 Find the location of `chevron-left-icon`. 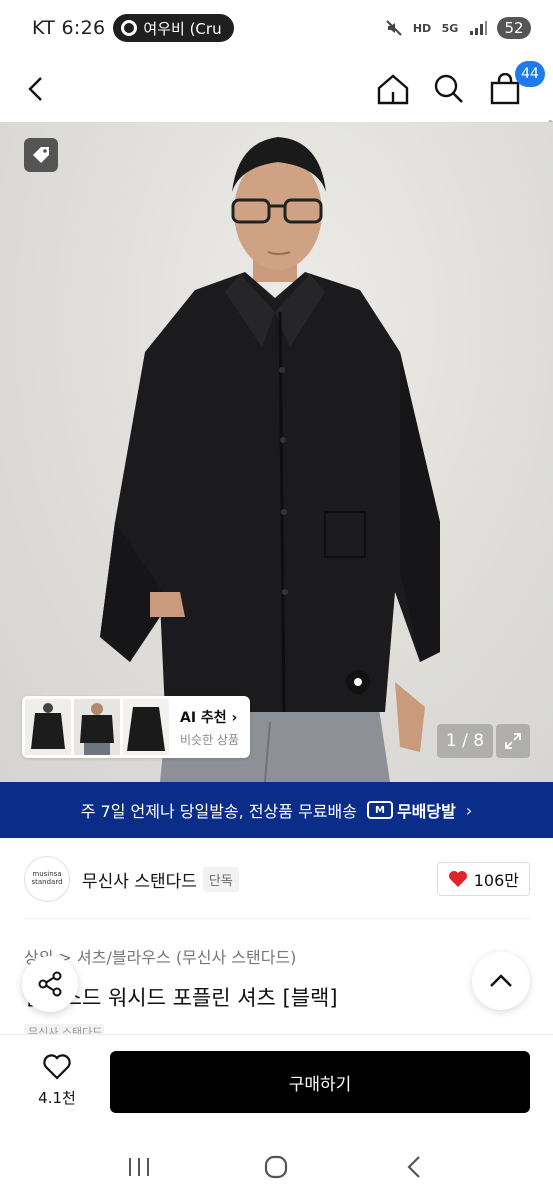

chevron-left-icon is located at coordinates (35, 89).